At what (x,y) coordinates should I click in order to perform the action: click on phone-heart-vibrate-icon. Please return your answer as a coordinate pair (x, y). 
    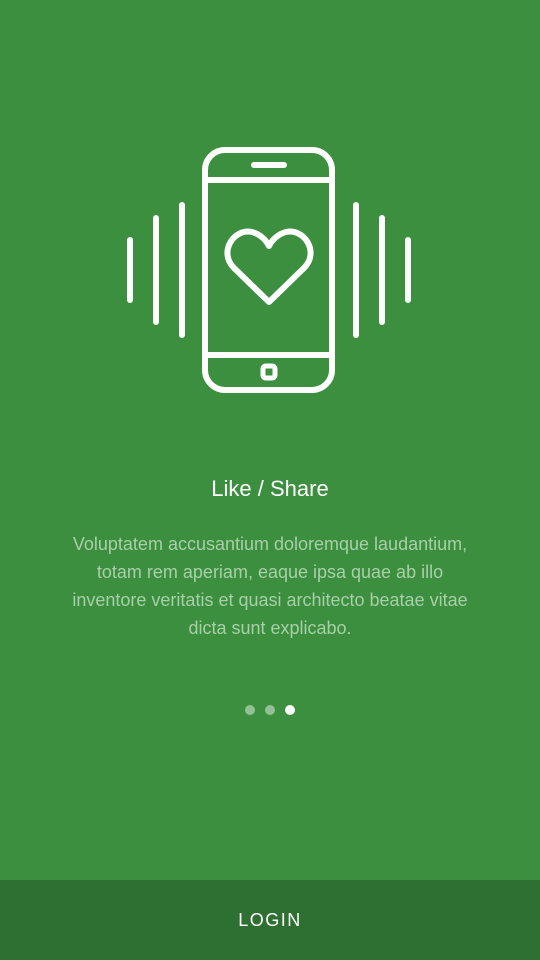
    Looking at the image, I should click on (269, 270).